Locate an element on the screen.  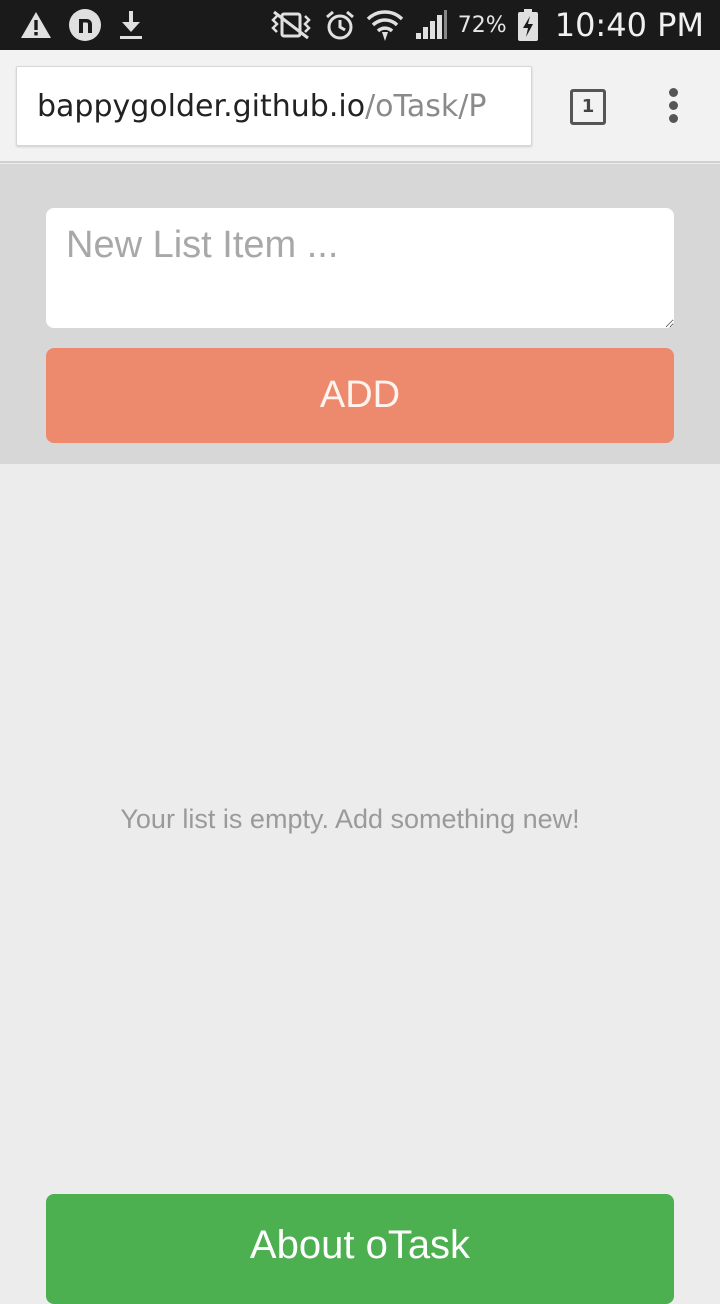
more-vert-icon is located at coordinates (674, 106).